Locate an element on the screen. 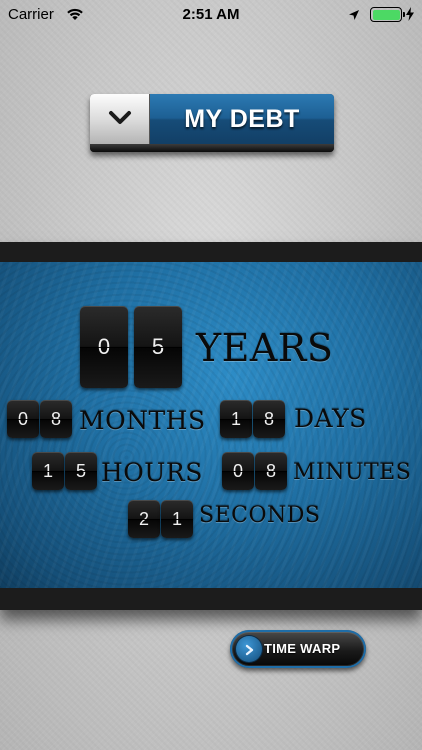 This screenshot has height=750, width=422. years-digit-ones: 5 is located at coordinates (158, 347).